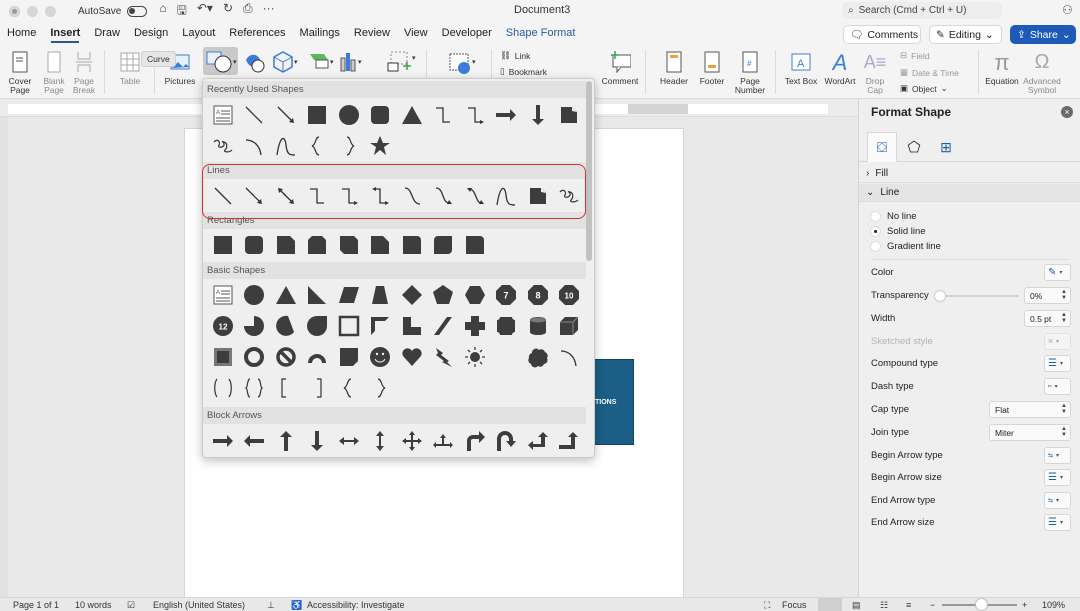 This screenshot has width=1080, height=611. I want to click on icons-icon, so click(255, 62).